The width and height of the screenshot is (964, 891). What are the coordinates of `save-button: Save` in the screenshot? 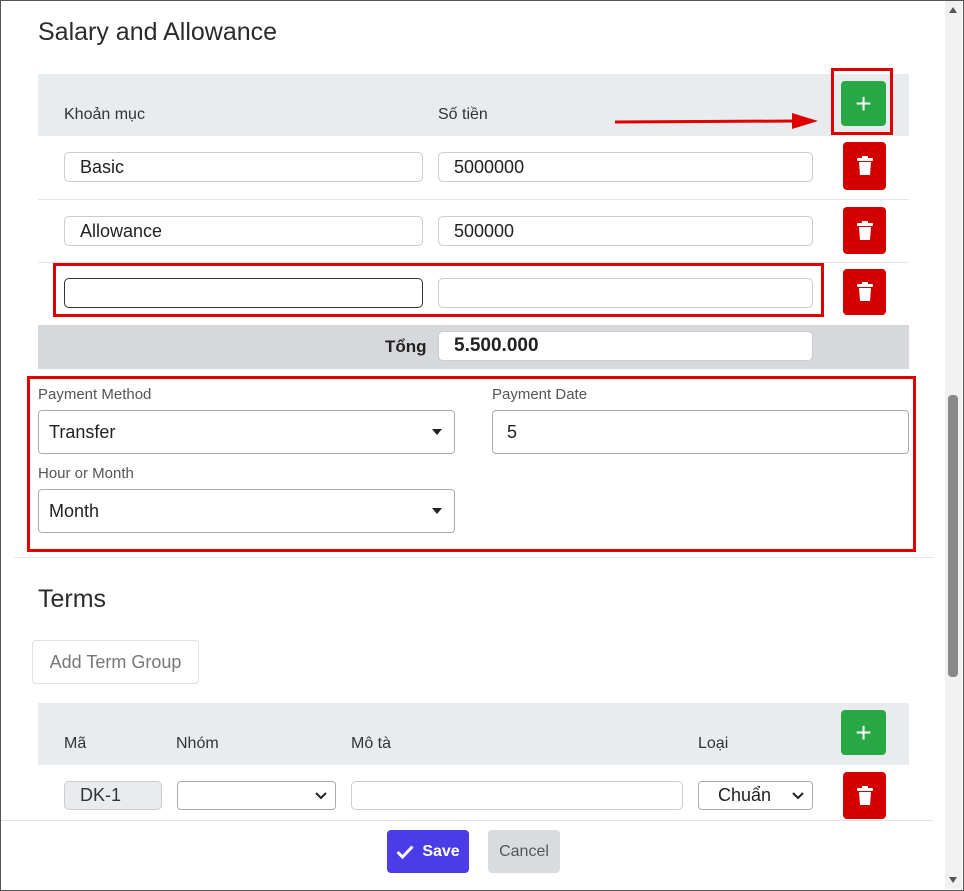 It's located at (428, 851).